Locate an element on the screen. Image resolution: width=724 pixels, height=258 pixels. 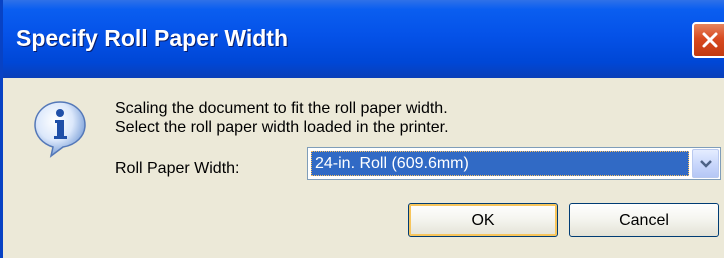
close-icon is located at coordinates (710, 40).